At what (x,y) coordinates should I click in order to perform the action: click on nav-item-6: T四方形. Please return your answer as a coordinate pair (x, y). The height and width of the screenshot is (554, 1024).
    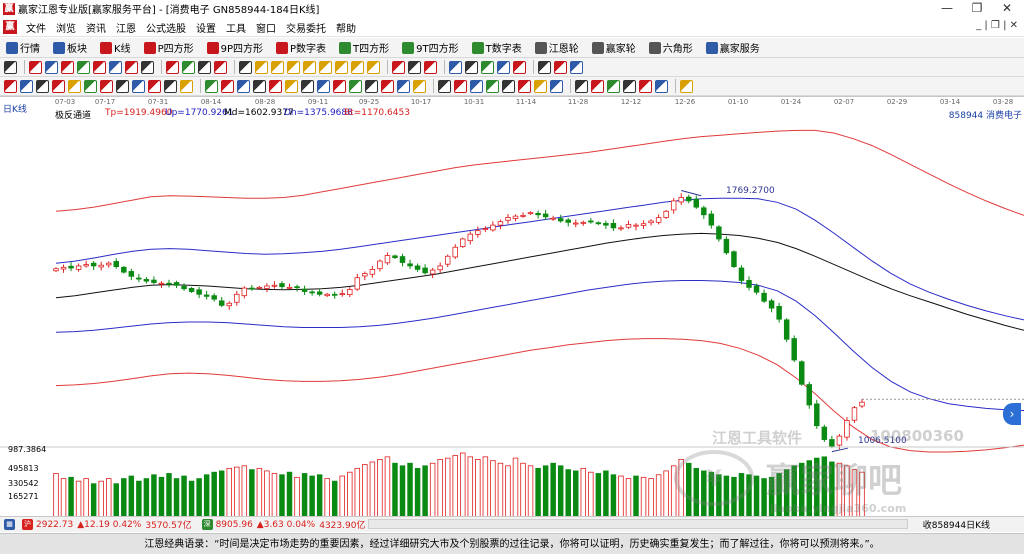
    Looking at the image, I should click on (361, 47).